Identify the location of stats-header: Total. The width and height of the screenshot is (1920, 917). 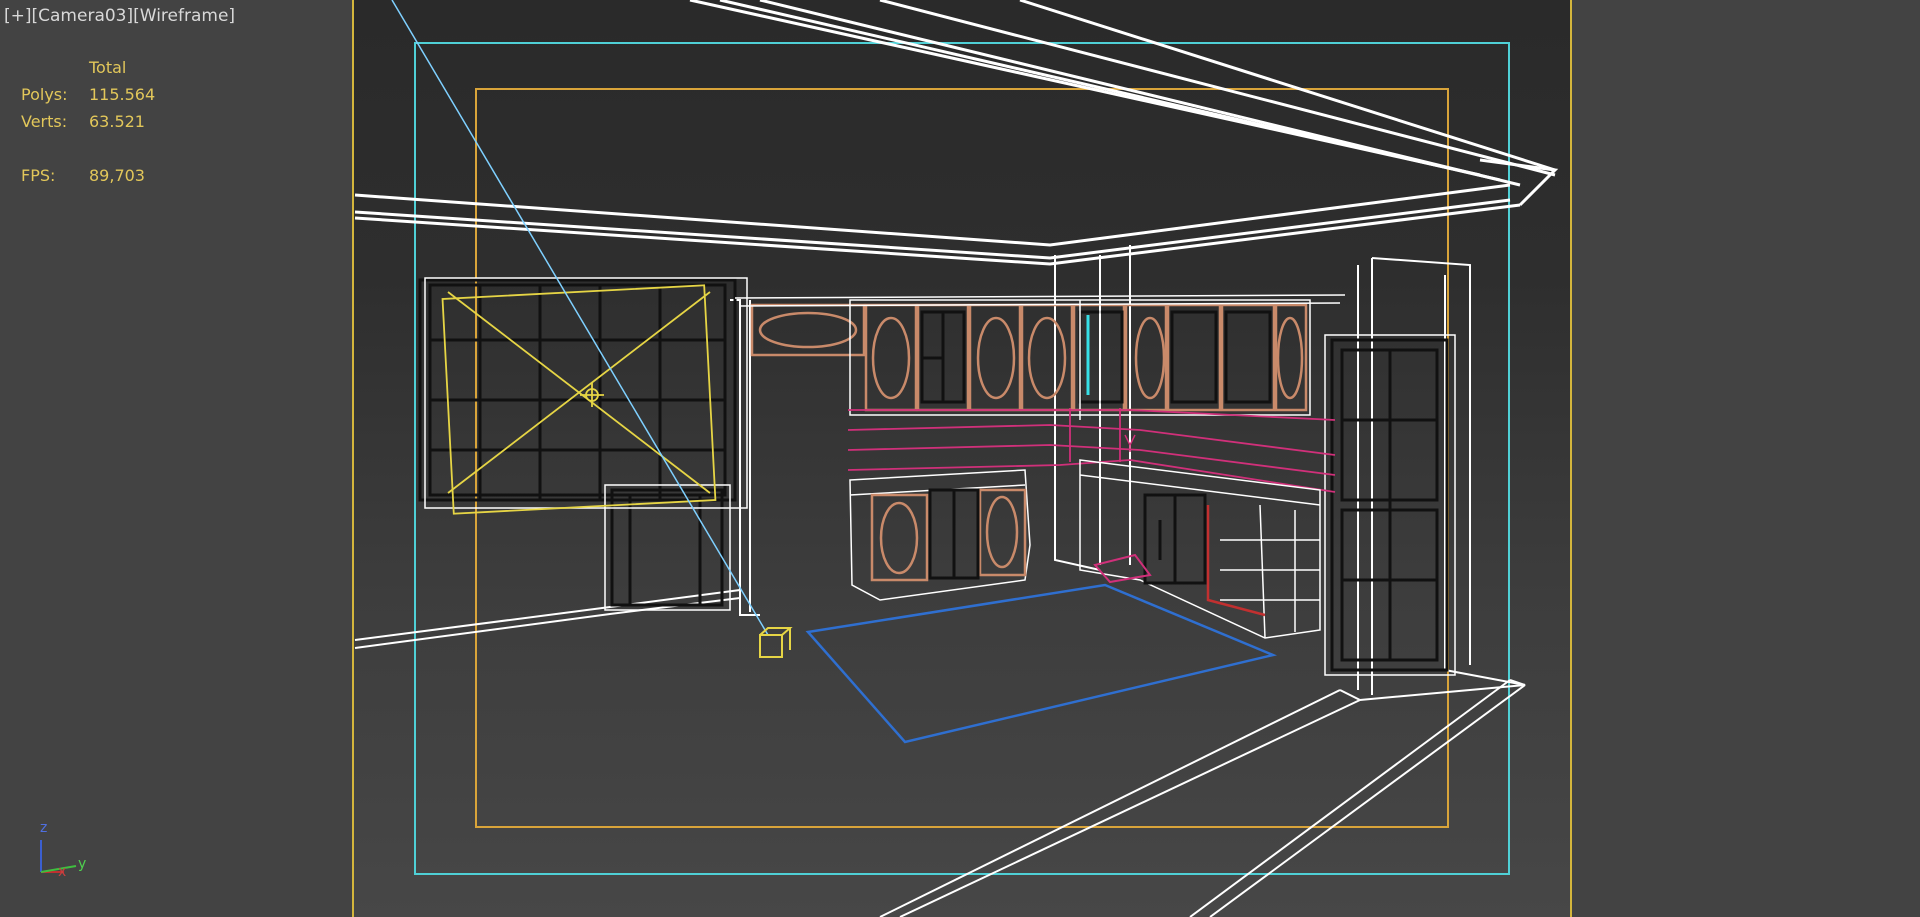
(108, 67).